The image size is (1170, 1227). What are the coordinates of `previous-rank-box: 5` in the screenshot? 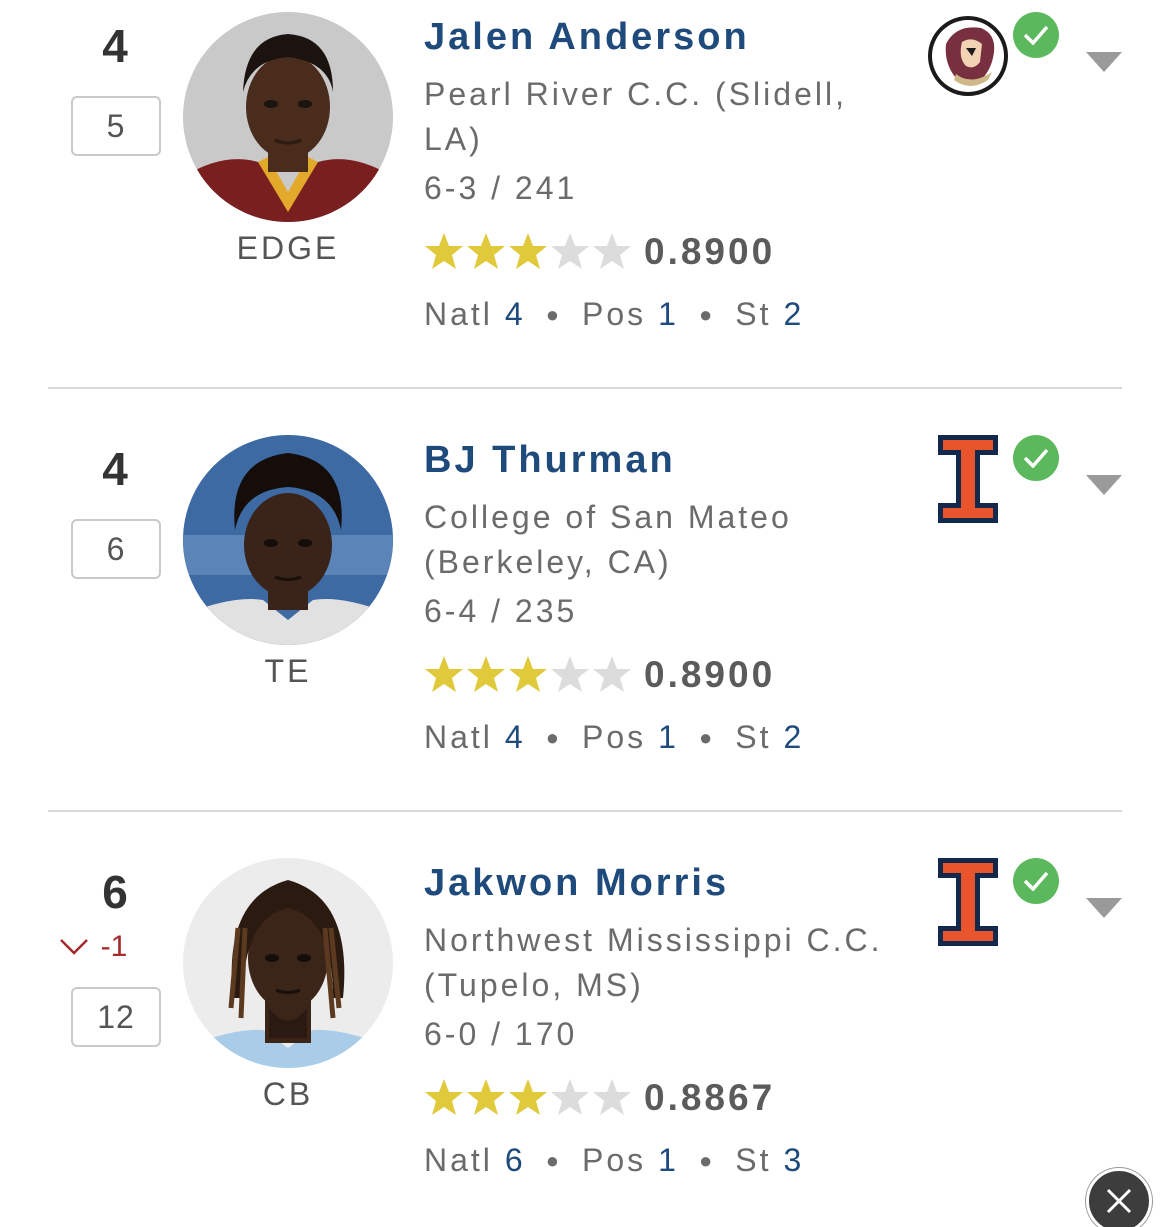 It's located at (116, 126).